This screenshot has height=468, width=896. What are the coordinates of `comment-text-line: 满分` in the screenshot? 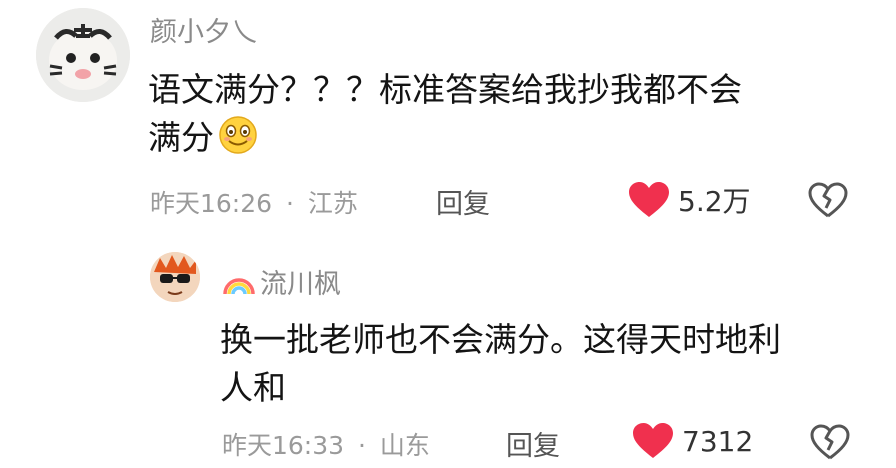 It's located at (445, 141).